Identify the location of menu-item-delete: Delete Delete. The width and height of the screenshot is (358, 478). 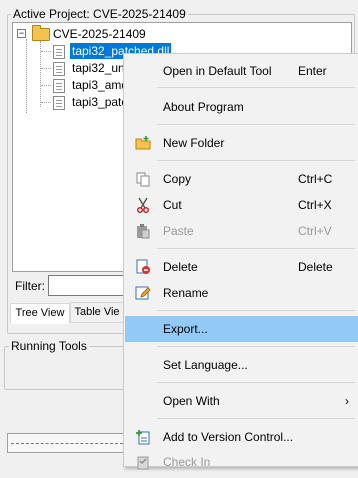
(241, 267).